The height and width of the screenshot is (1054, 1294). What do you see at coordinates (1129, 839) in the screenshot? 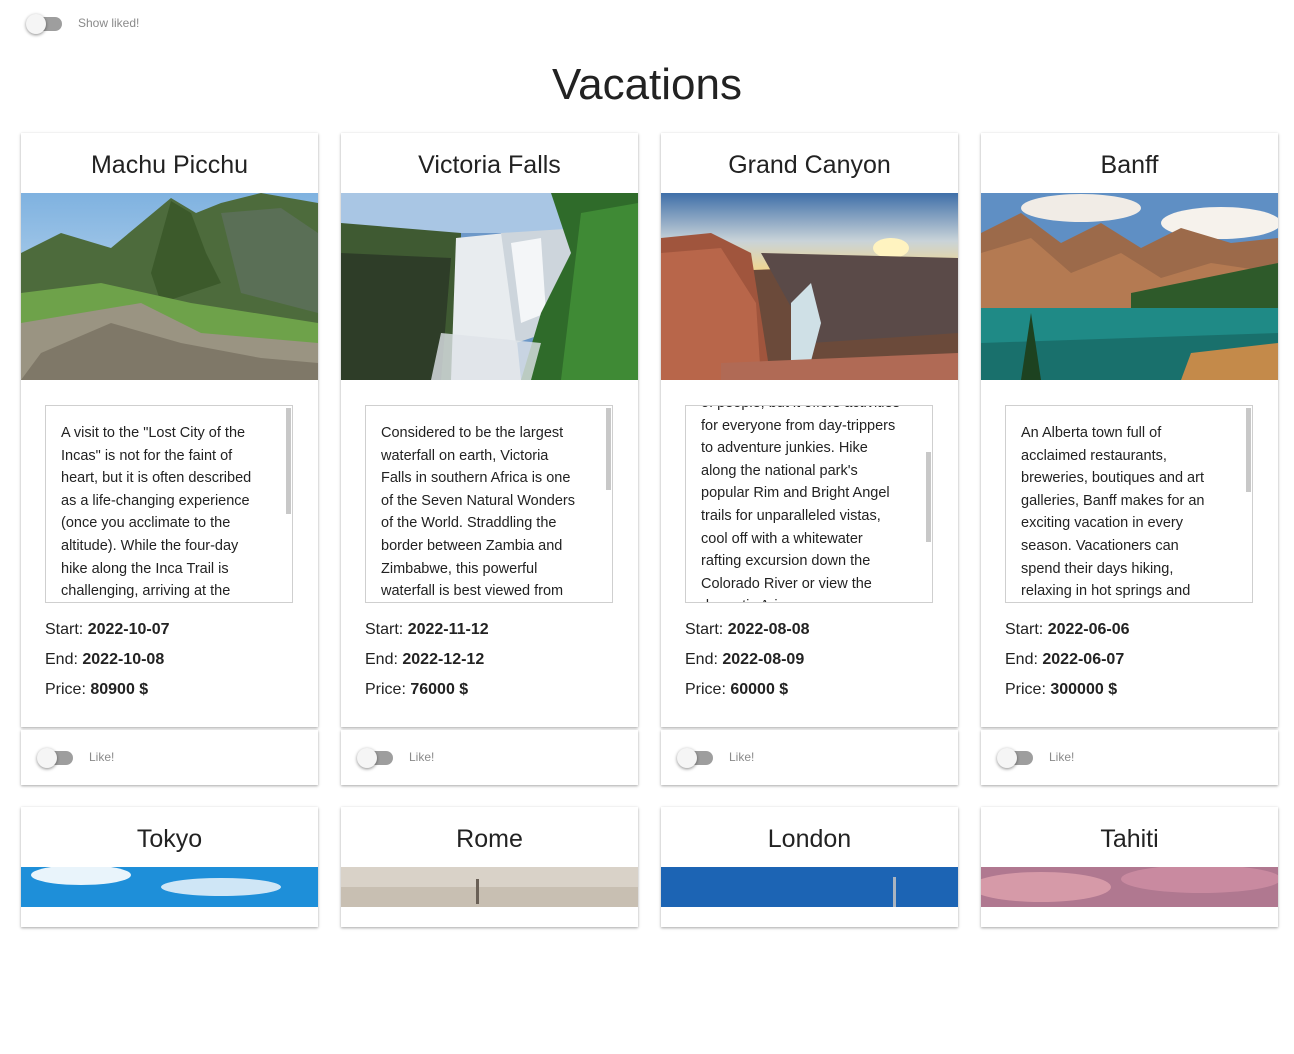
I see `vacation-title: Tahiti` at bounding box center [1129, 839].